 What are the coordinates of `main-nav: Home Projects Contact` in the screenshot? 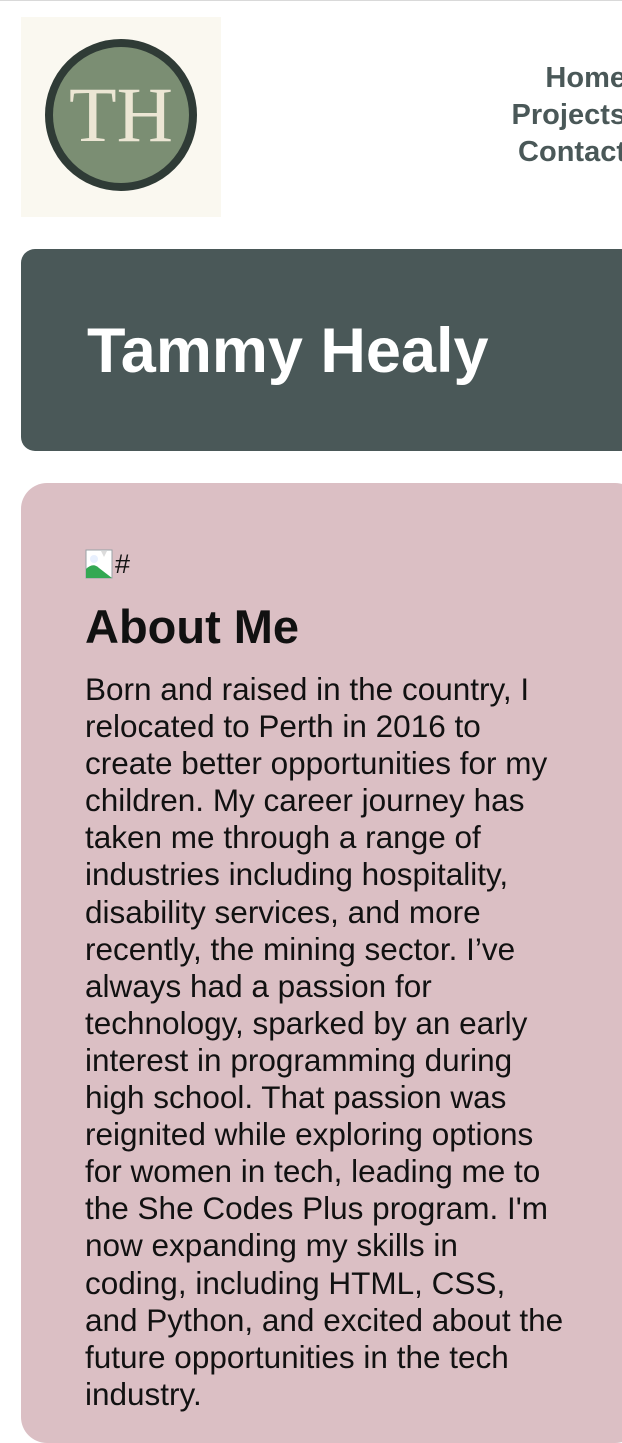 It's located at (542, 115).